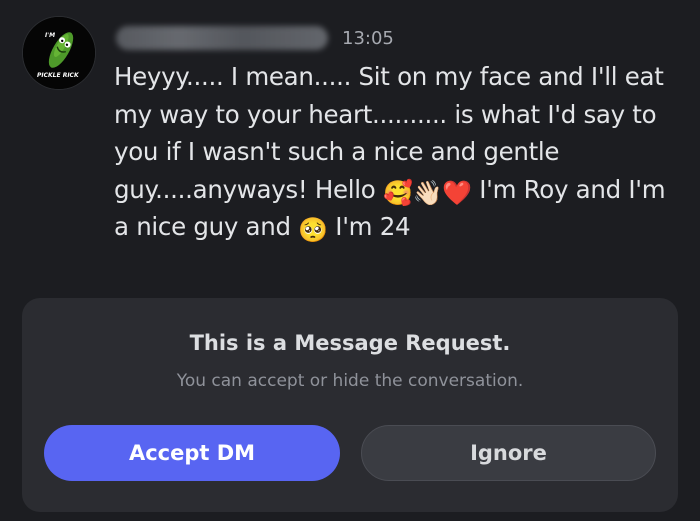  Describe the element at coordinates (337, 151) in the screenshot. I see `message-line-3: you if I wasn't such a nice and gentle` at that location.